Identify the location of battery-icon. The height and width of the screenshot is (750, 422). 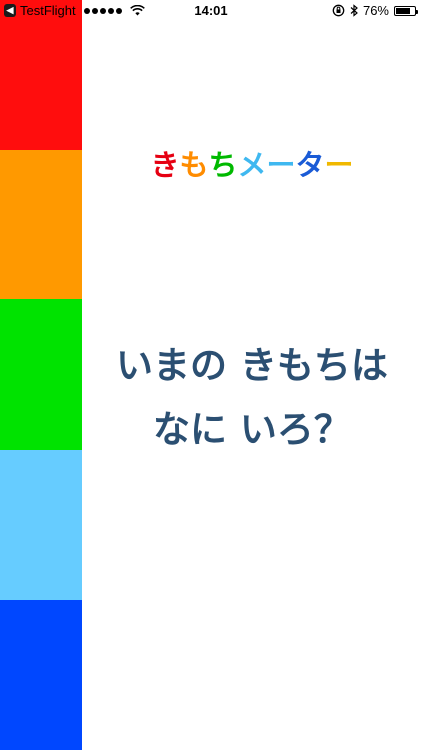
(406, 10).